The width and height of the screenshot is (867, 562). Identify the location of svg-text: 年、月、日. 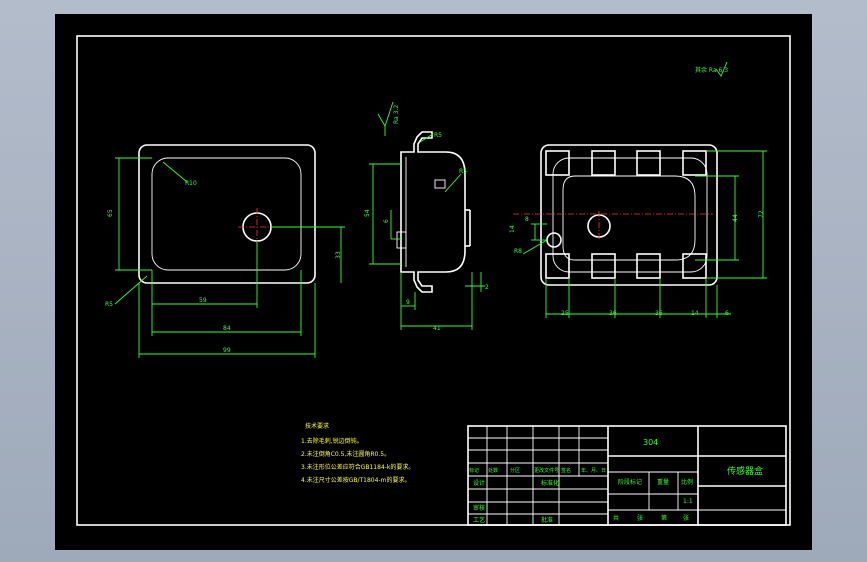
(593, 470).